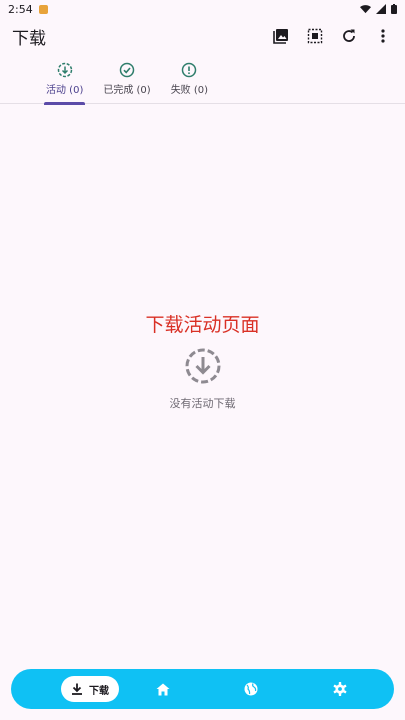 This screenshot has height=720, width=405. I want to click on more-options-button, so click(383, 36).